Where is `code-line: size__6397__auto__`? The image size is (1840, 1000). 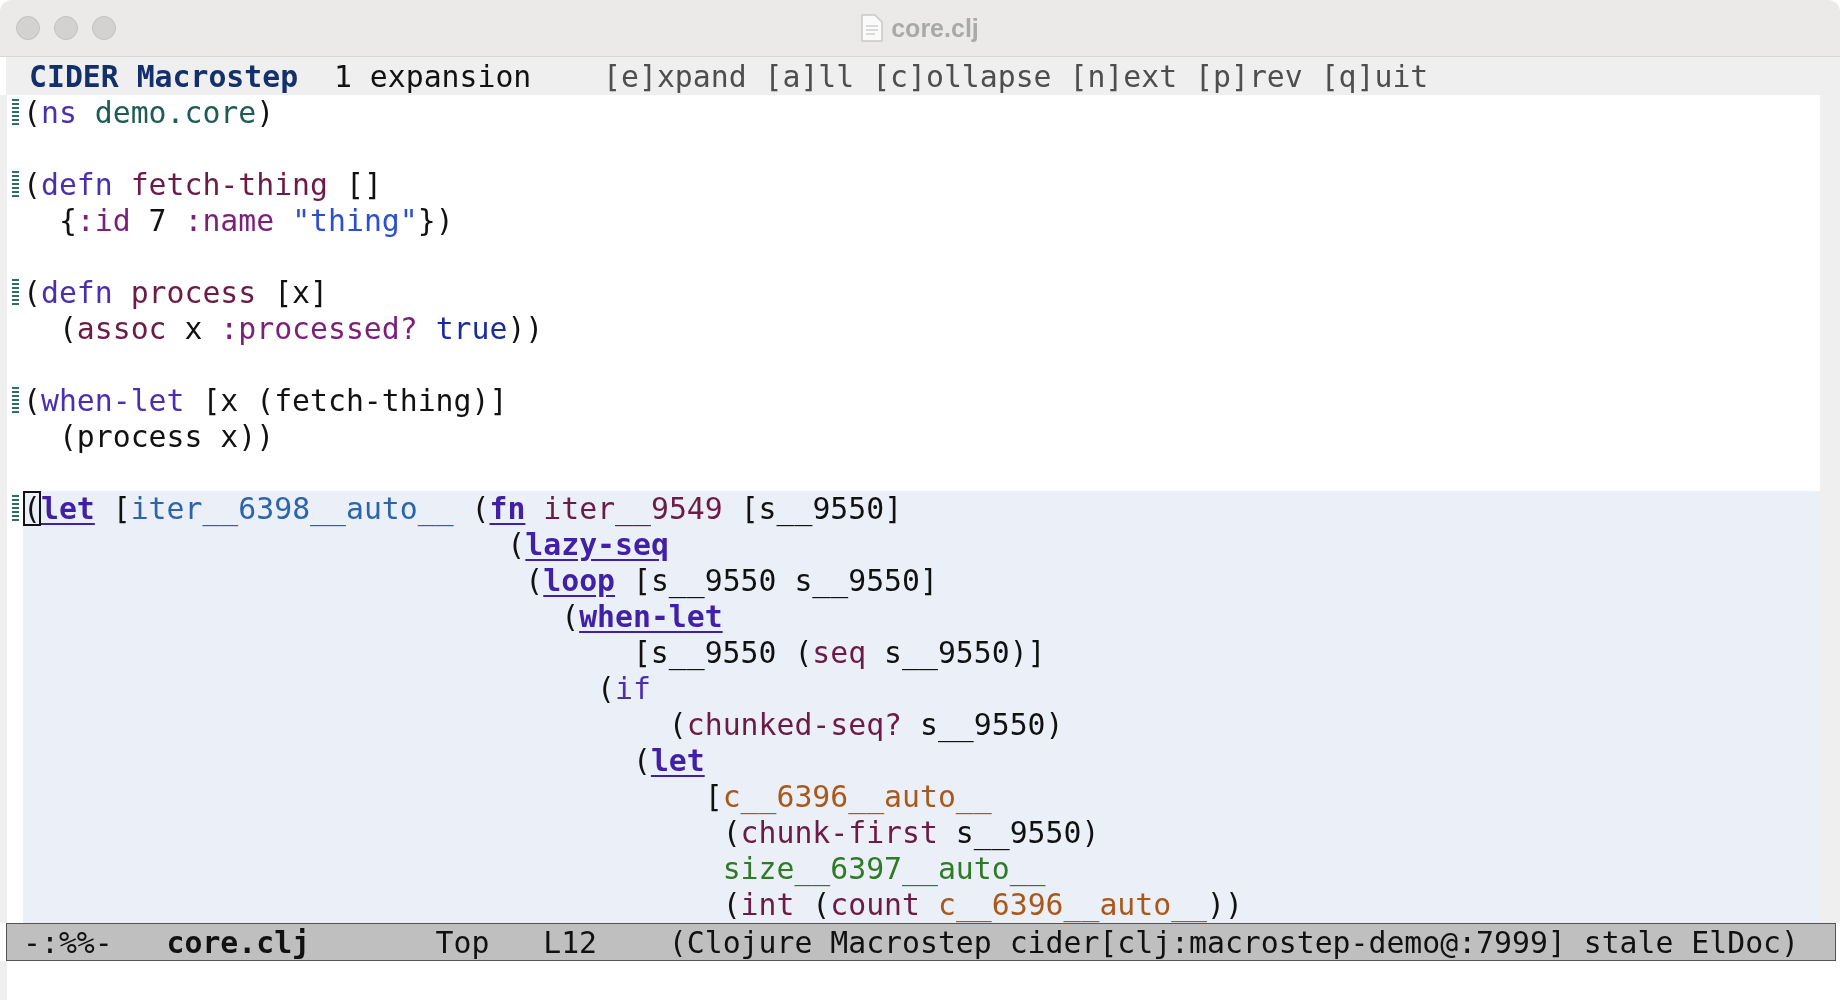 code-line: size__6397__auto__ is located at coordinates (884, 869).